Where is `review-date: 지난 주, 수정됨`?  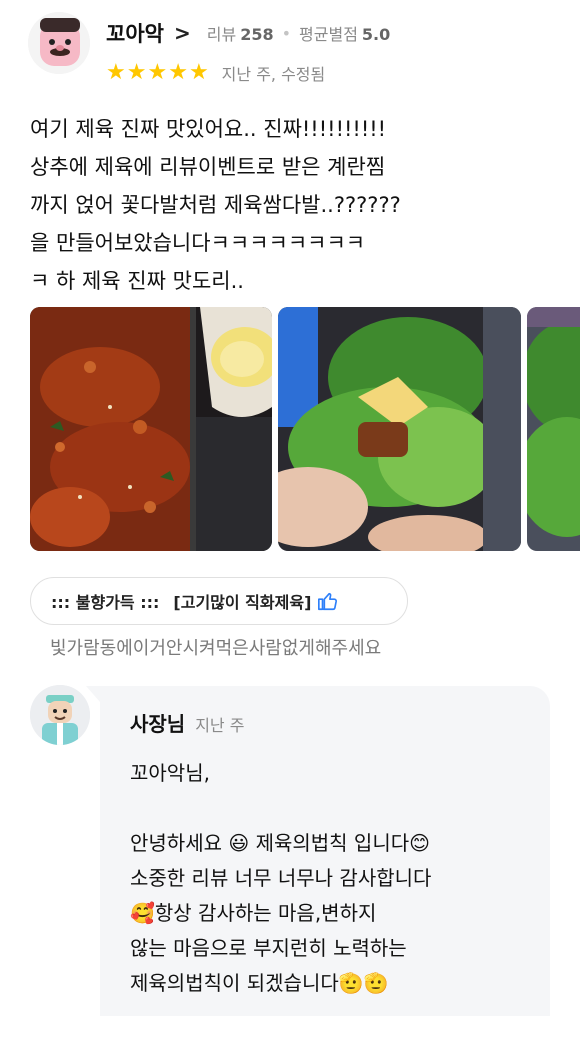
review-date: 지난 주, 수정됨 is located at coordinates (273, 74).